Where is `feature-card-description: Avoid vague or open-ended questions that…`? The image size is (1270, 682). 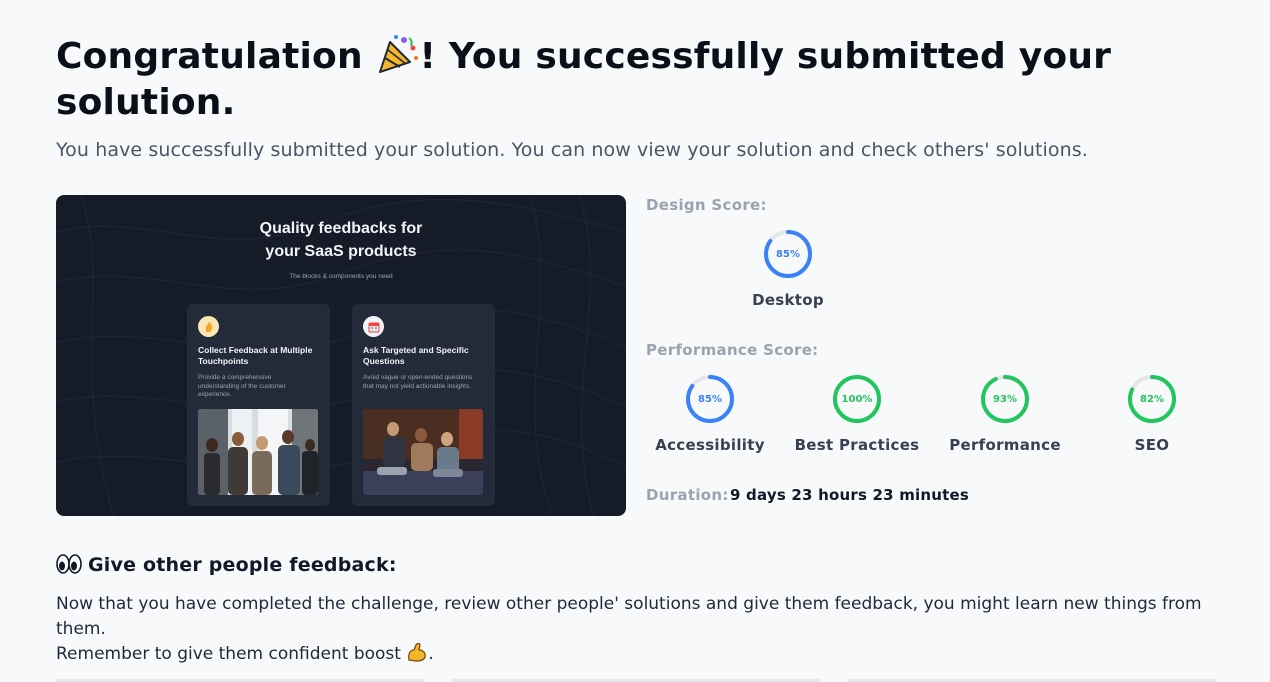 feature-card-description: Avoid vague or open-ended questions that… is located at coordinates (418, 382).